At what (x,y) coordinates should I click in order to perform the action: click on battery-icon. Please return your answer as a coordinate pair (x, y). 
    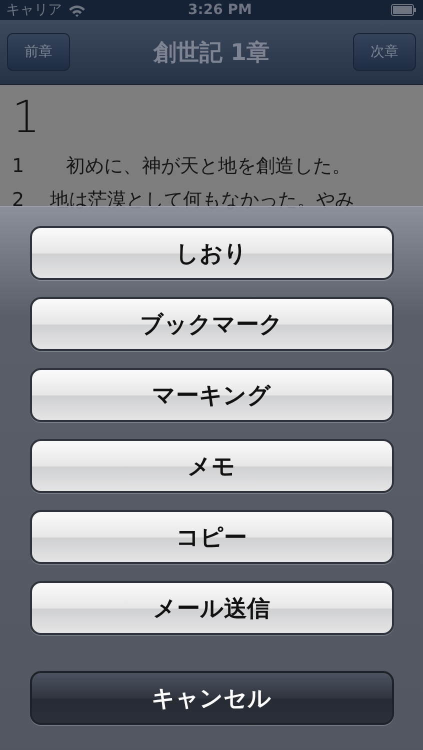
    Looking at the image, I should click on (404, 10).